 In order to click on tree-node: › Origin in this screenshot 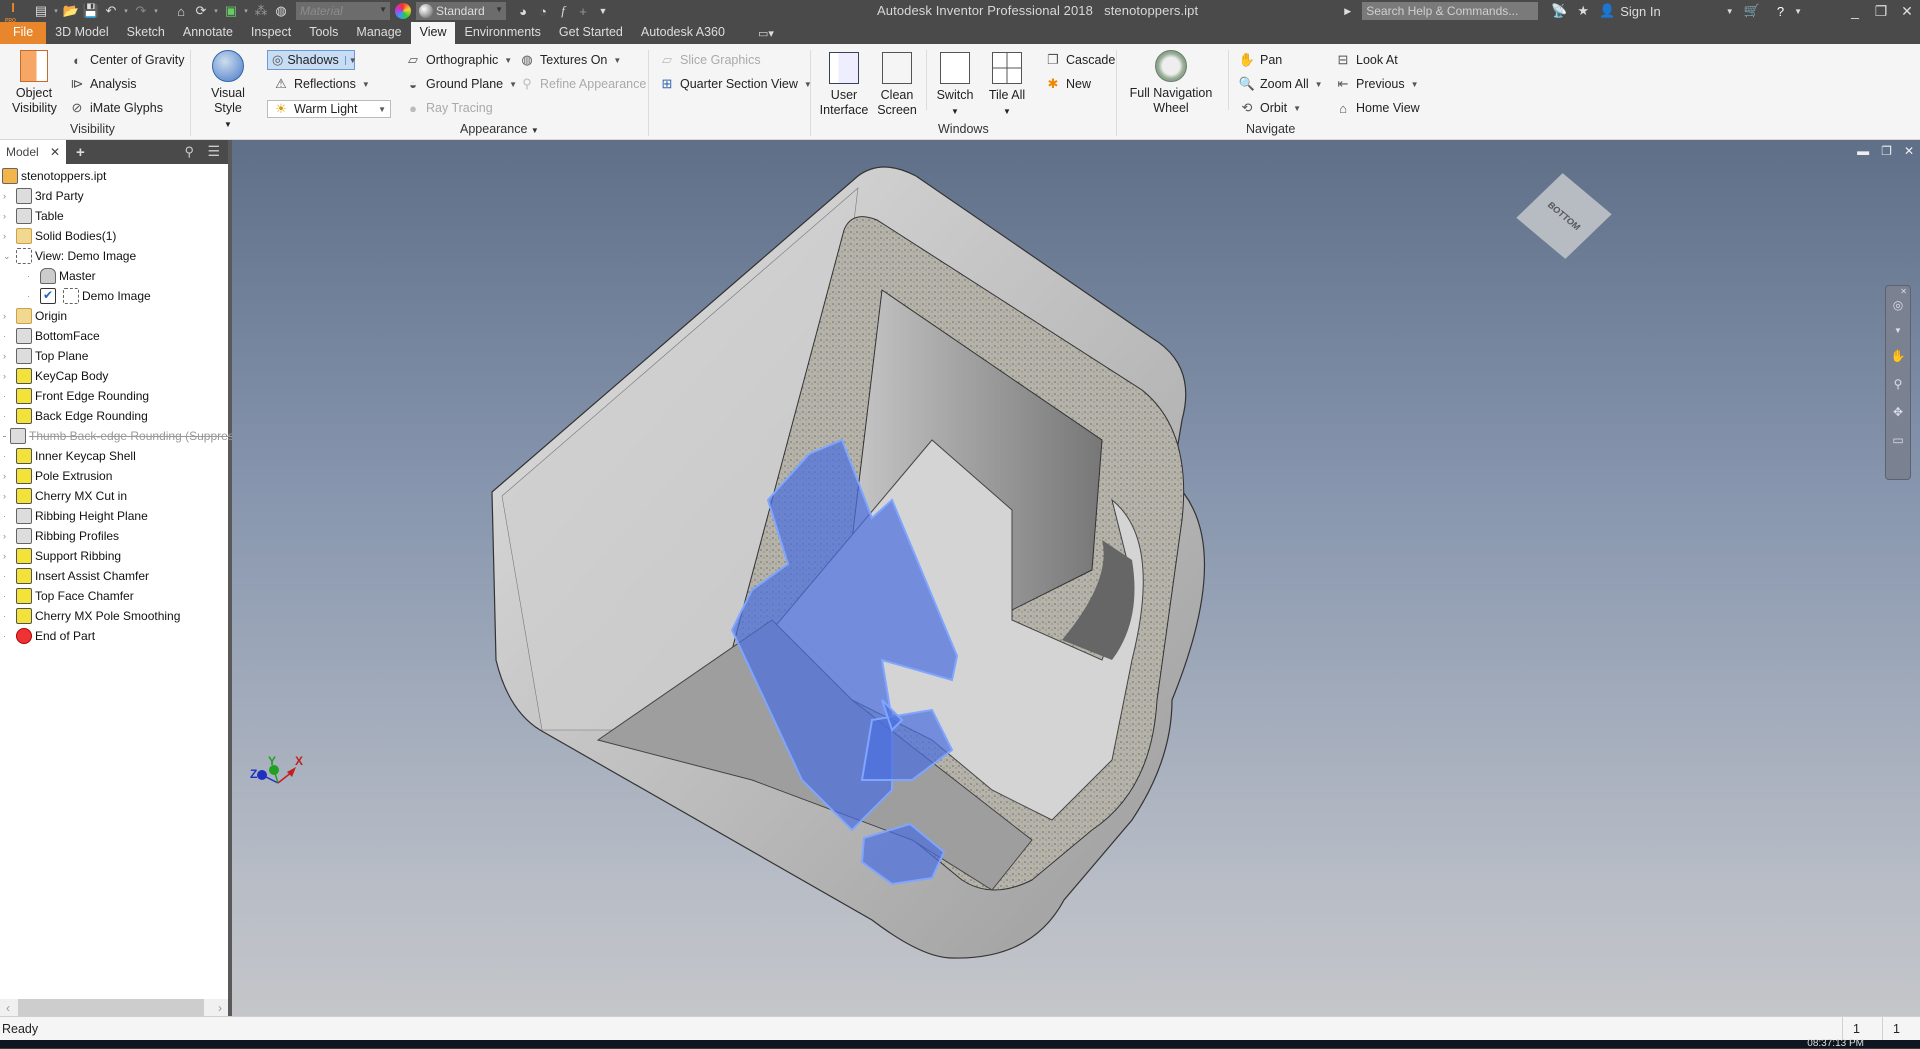, I will do `click(114, 316)`.